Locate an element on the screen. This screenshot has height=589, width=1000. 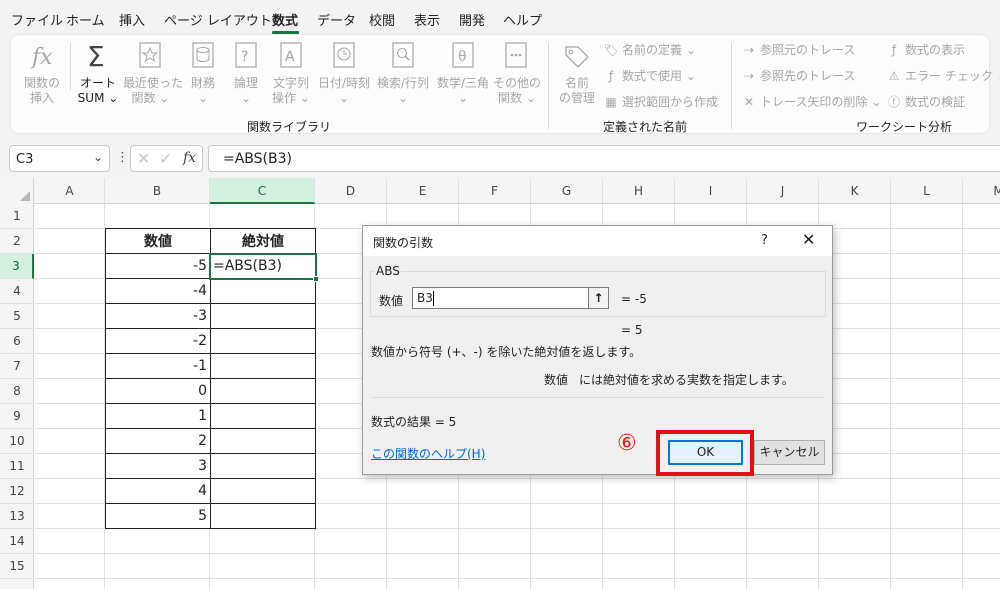
autosum-button: オート SUM ⌄ is located at coordinates (98, 91).